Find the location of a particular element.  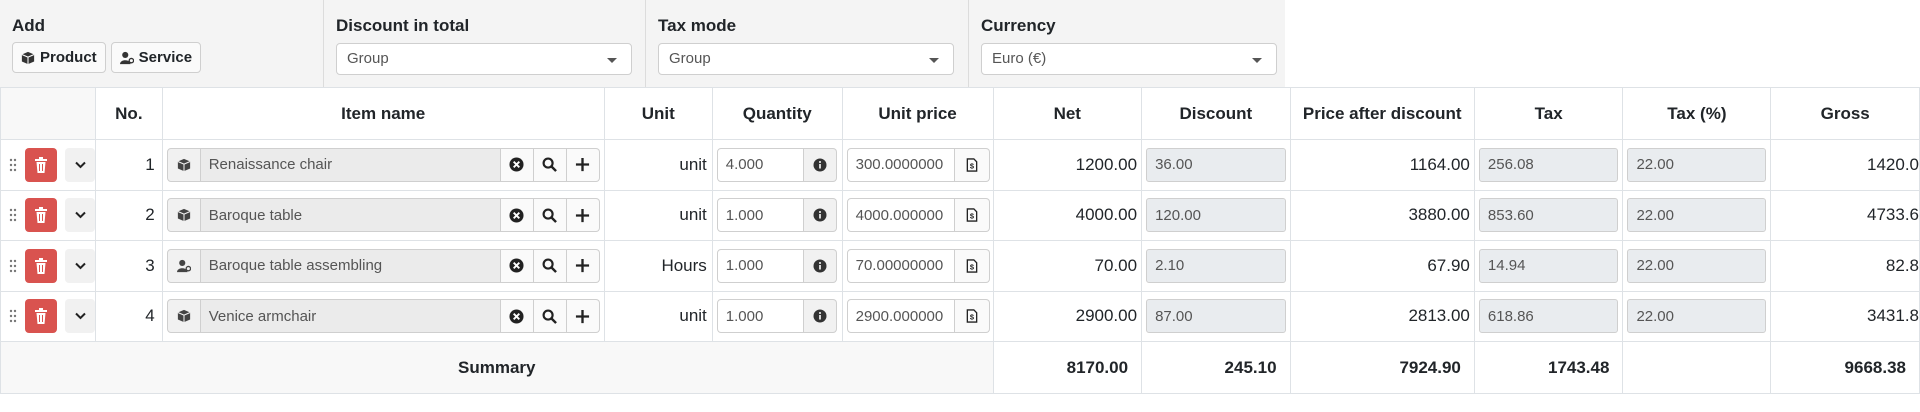

unit-price-input: 70.00000000 is located at coordinates (900, 265).